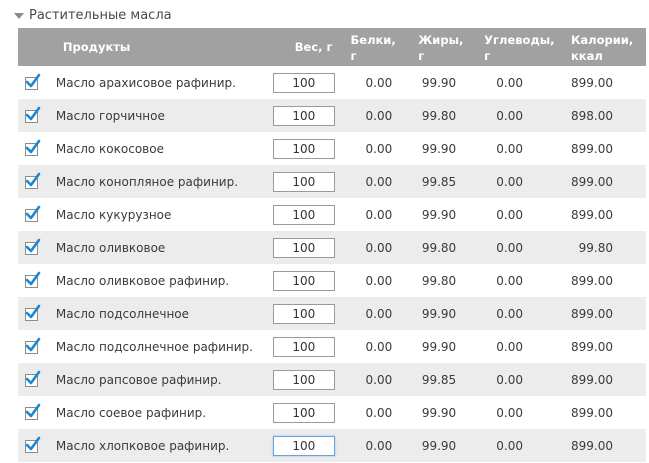 Image resolution: width=649 pixels, height=463 pixels. Describe the element at coordinates (602, 40) in the screenshot. I see `header-calories-line1: Калории,` at that location.